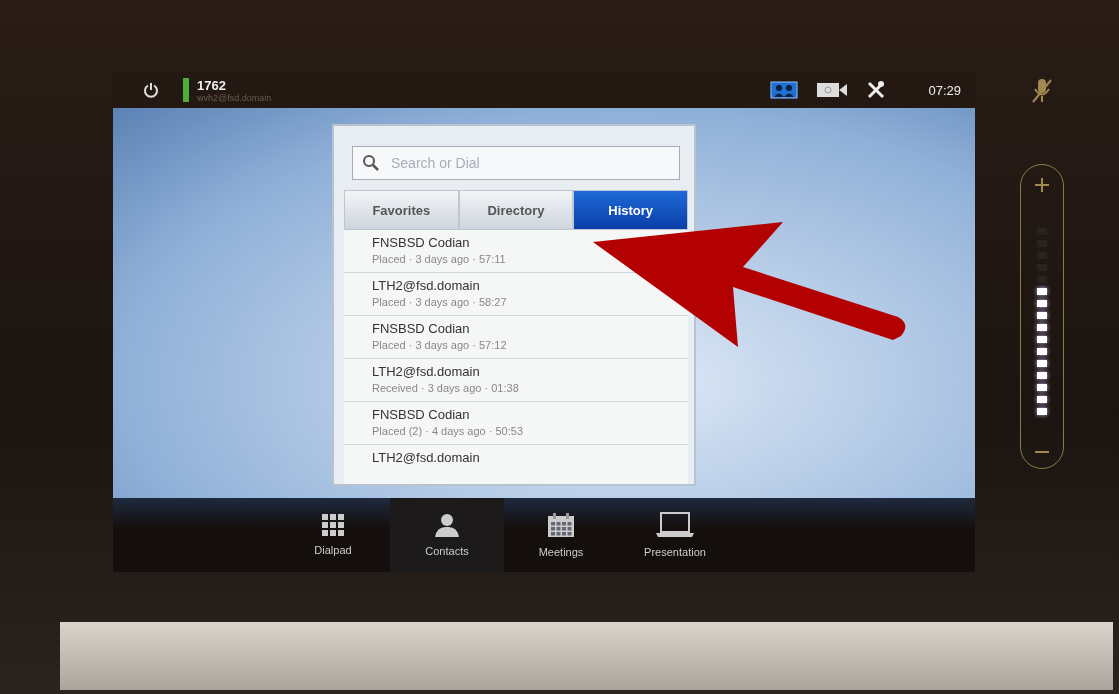 This screenshot has width=1119, height=694. I want to click on calendar-icon, so click(561, 525).